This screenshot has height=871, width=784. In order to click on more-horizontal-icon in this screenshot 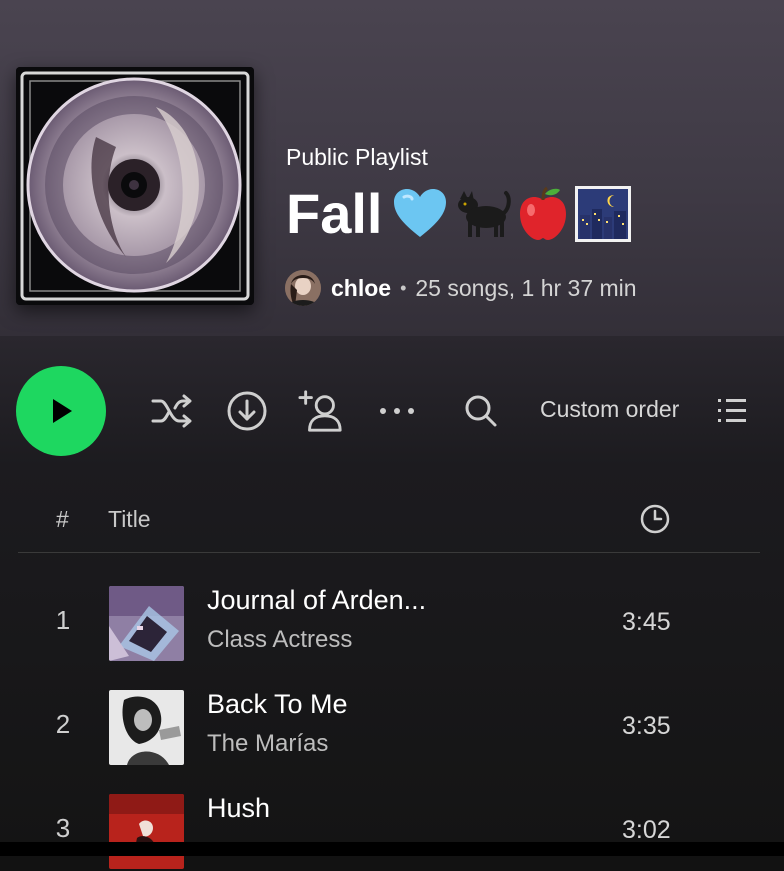, I will do `click(397, 411)`.